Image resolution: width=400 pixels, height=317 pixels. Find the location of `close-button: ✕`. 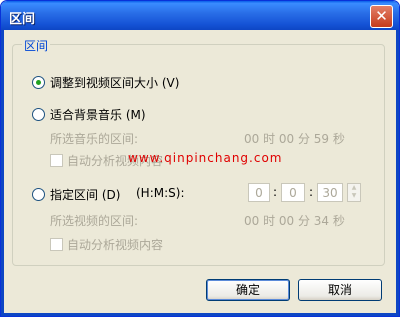

close-button: ✕ is located at coordinates (381, 16).